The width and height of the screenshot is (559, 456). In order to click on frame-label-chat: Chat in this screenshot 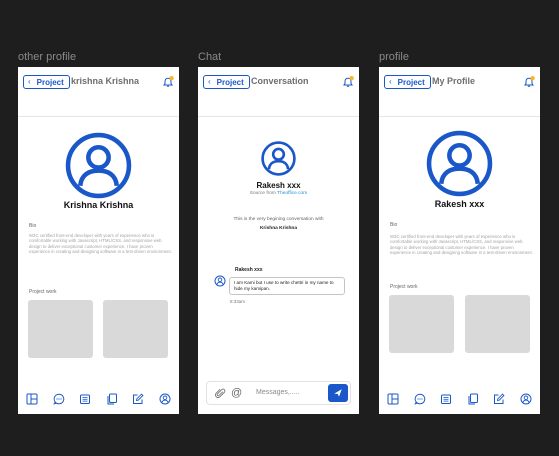, I will do `click(210, 57)`.